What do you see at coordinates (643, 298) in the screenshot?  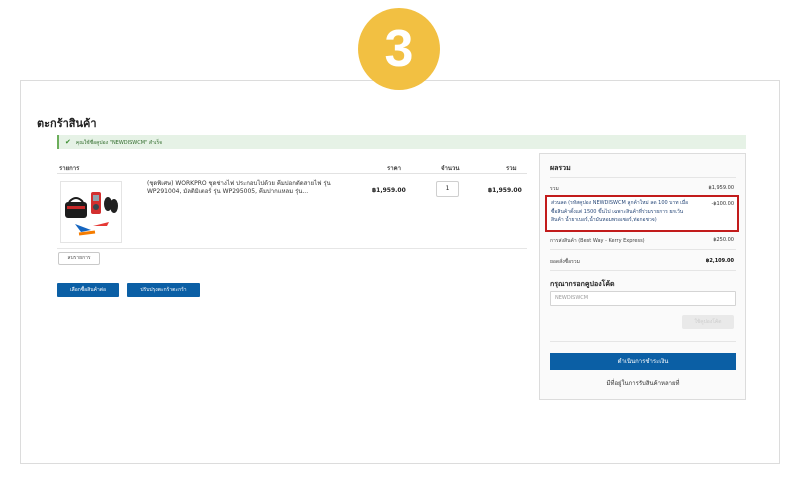 I see `coupon-code-input: NEWDISWCM` at bounding box center [643, 298].